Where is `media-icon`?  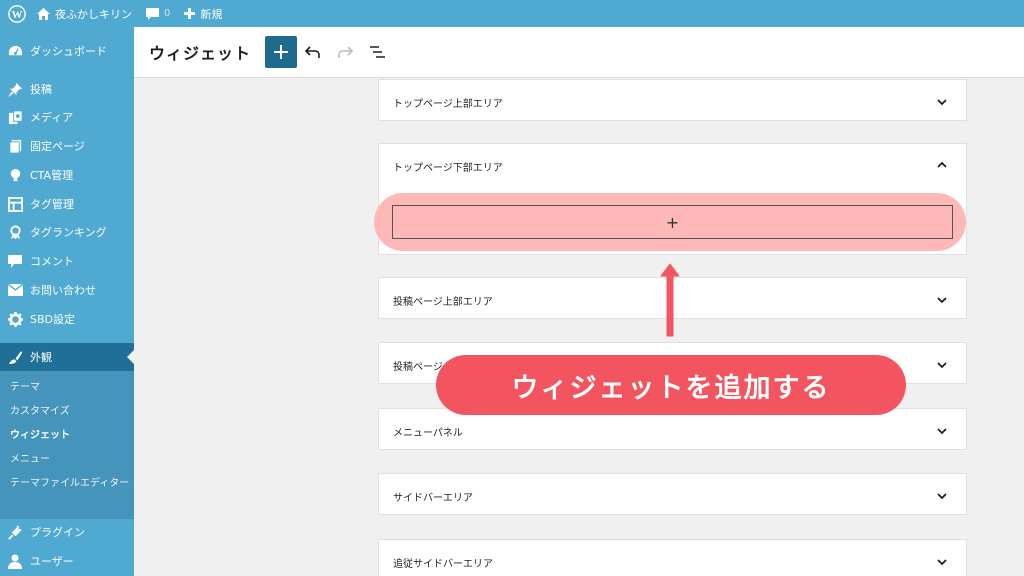
media-icon is located at coordinates (15, 117).